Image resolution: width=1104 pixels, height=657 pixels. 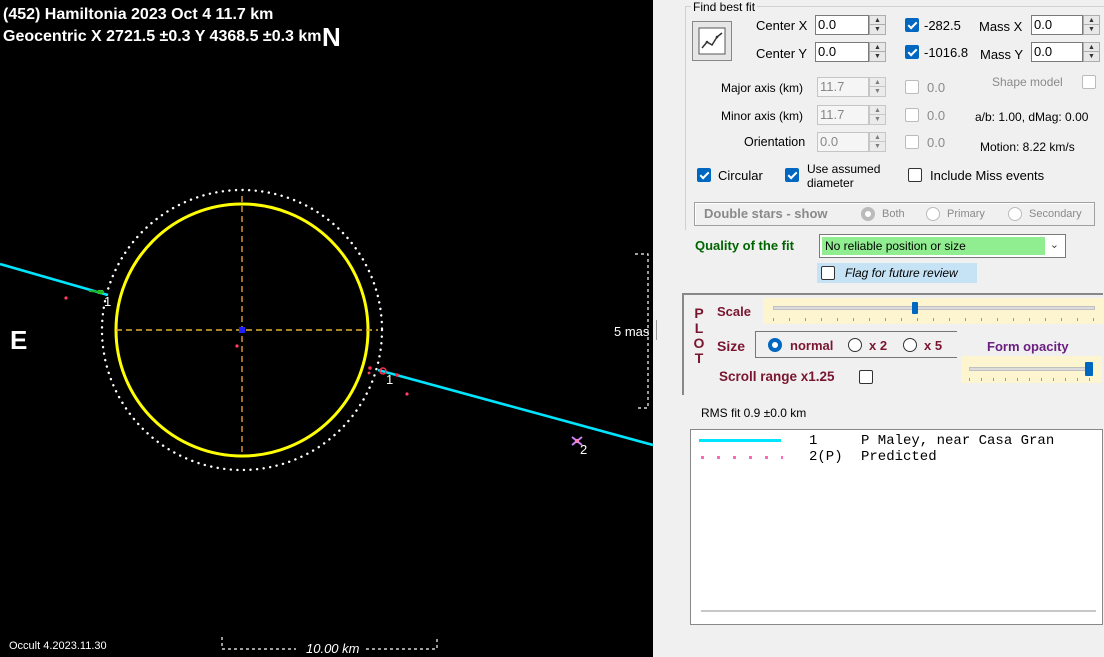 What do you see at coordinates (1055, 214) in the screenshot?
I see `secondary-label: Secondary` at bounding box center [1055, 214].